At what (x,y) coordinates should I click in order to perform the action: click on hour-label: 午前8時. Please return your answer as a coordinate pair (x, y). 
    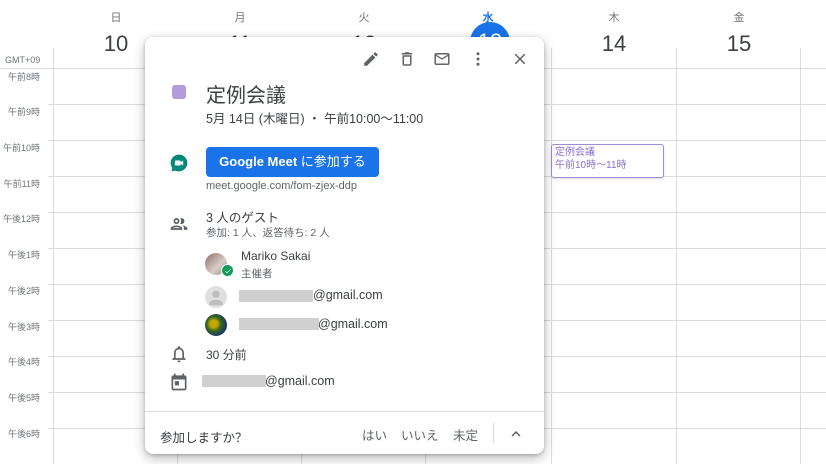
    Looking at the image, I should click on (23, 77).